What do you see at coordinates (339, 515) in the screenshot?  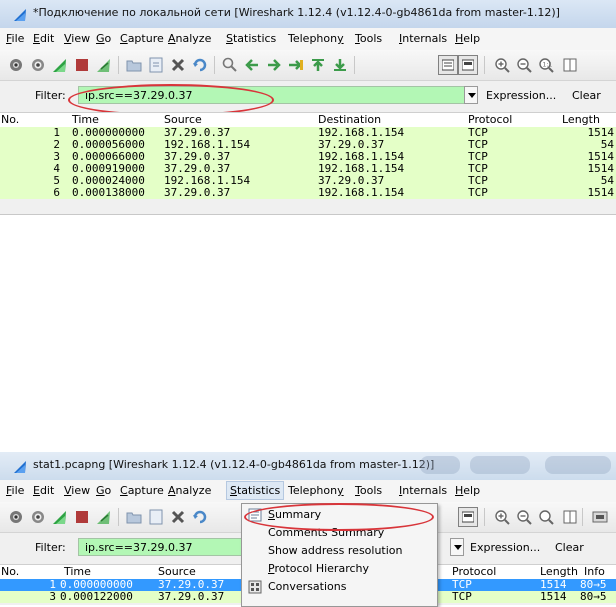 I see `menu-item-summary: Summary` at bounding box center [339, 515].